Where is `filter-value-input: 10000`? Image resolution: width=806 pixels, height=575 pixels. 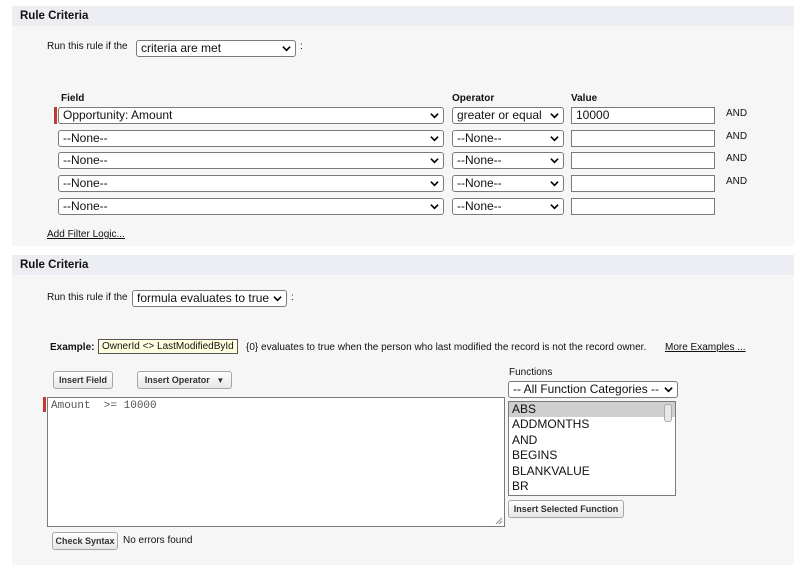
filter-value-input: 10000 is located at coordinates (643, 115).